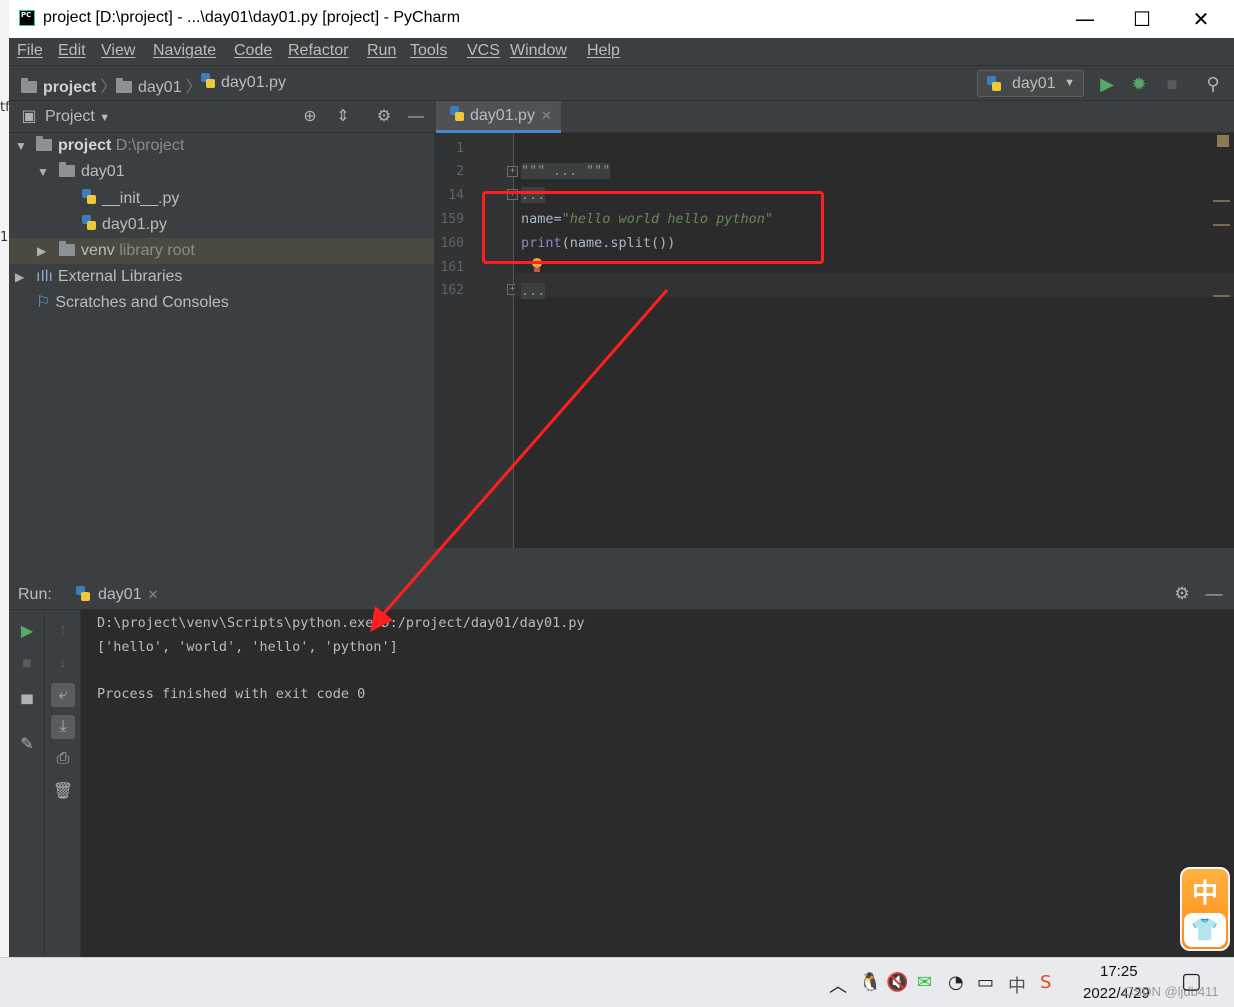 The height and width of the screenshot is (1007, 1234). I want to click on tab-run-day01: day01 ✕, so click(122, 594).